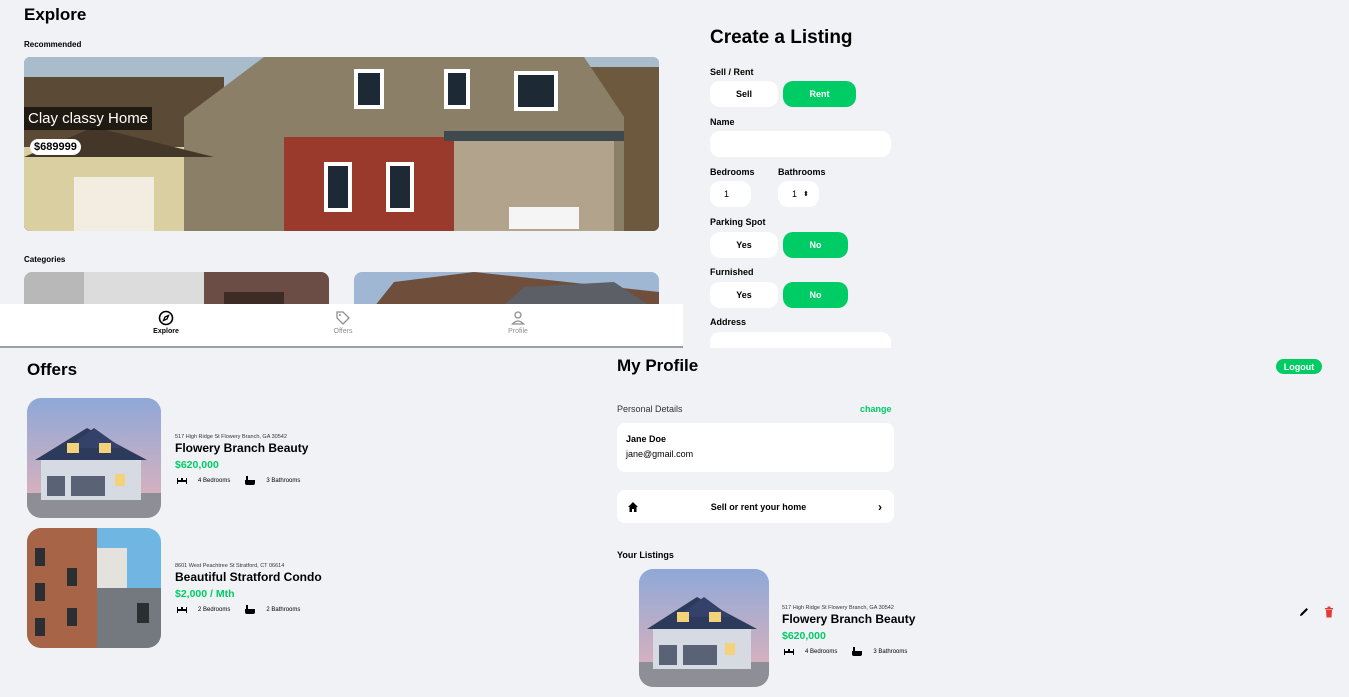 This screenshot has width=1349, height=697. Describe the element at coordinates (646, 439) in the screenshot. I see `user-name: Jane Doe` at that location.